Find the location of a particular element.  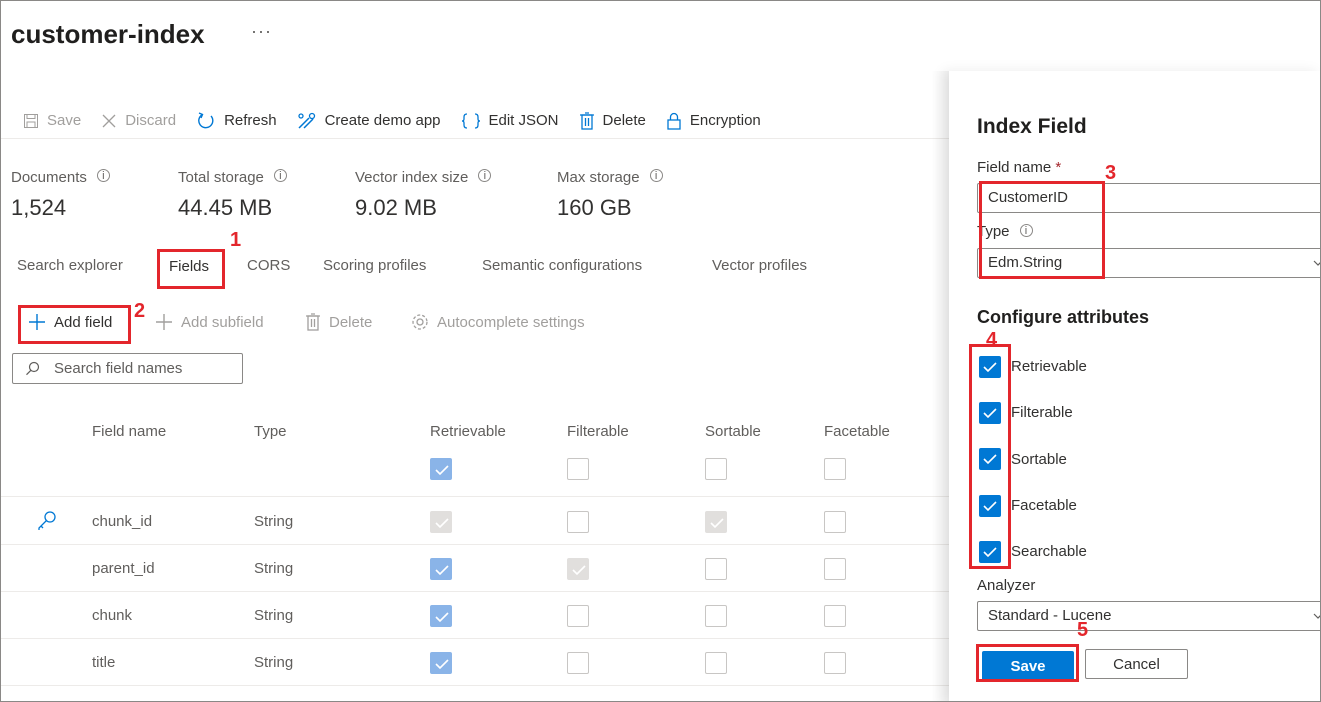

table-row: chunk_id String is located at coordinates (475, 522).